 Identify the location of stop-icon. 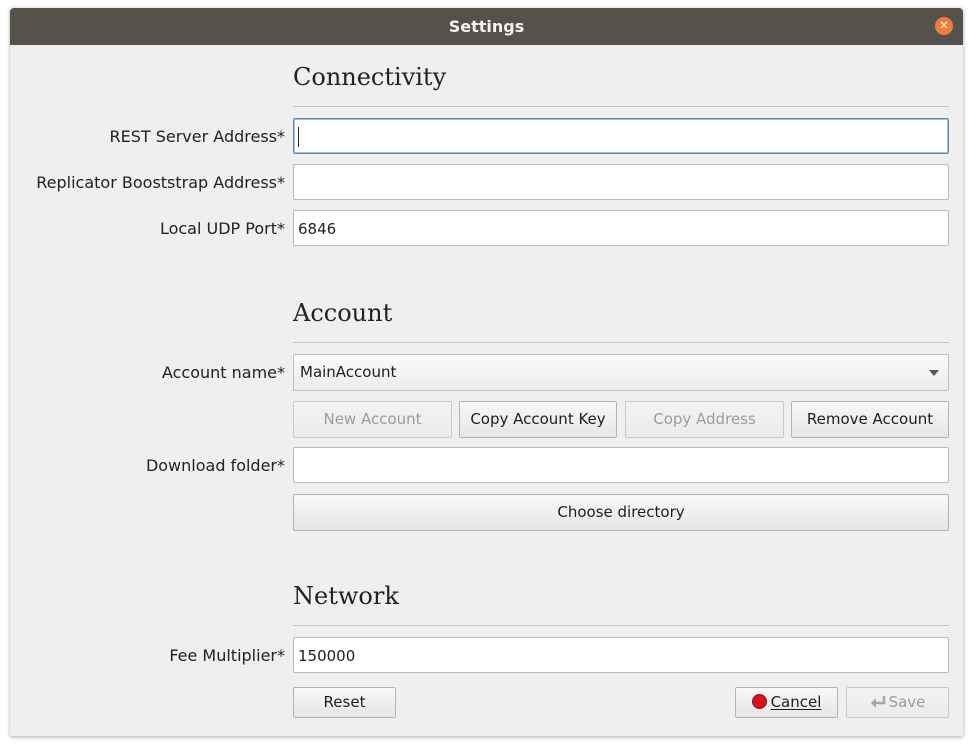
(759, 701).